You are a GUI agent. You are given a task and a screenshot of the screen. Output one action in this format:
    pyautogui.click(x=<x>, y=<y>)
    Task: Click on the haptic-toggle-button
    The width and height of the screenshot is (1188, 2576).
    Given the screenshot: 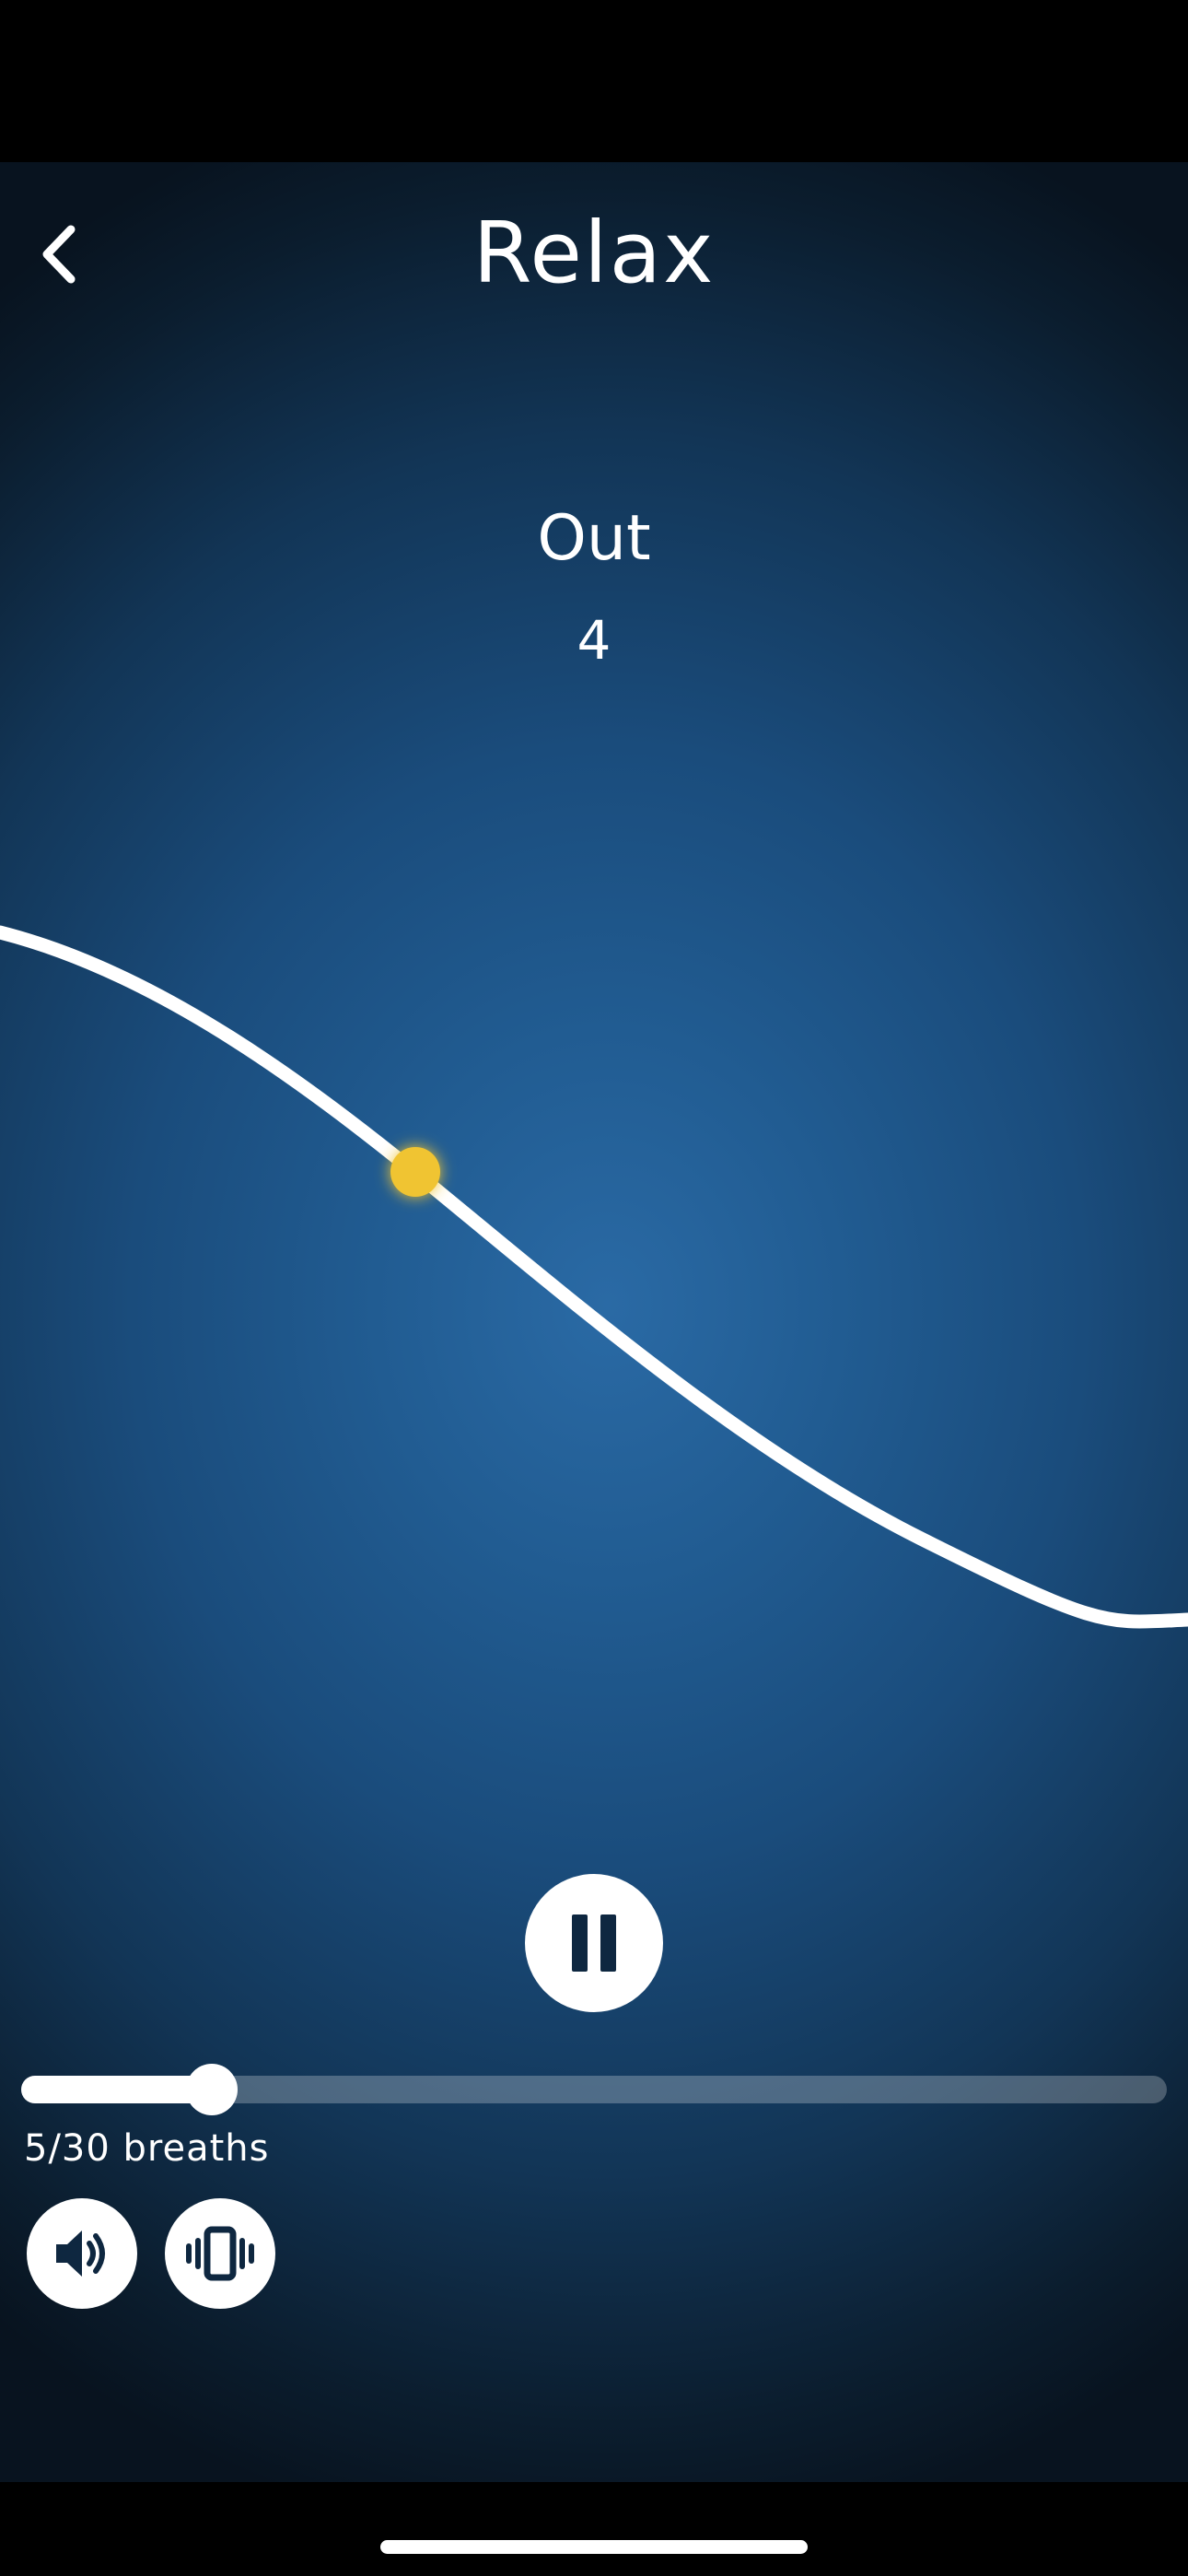 What is the action you would take?
    pyautogui.click(x=220, y=2253)
    